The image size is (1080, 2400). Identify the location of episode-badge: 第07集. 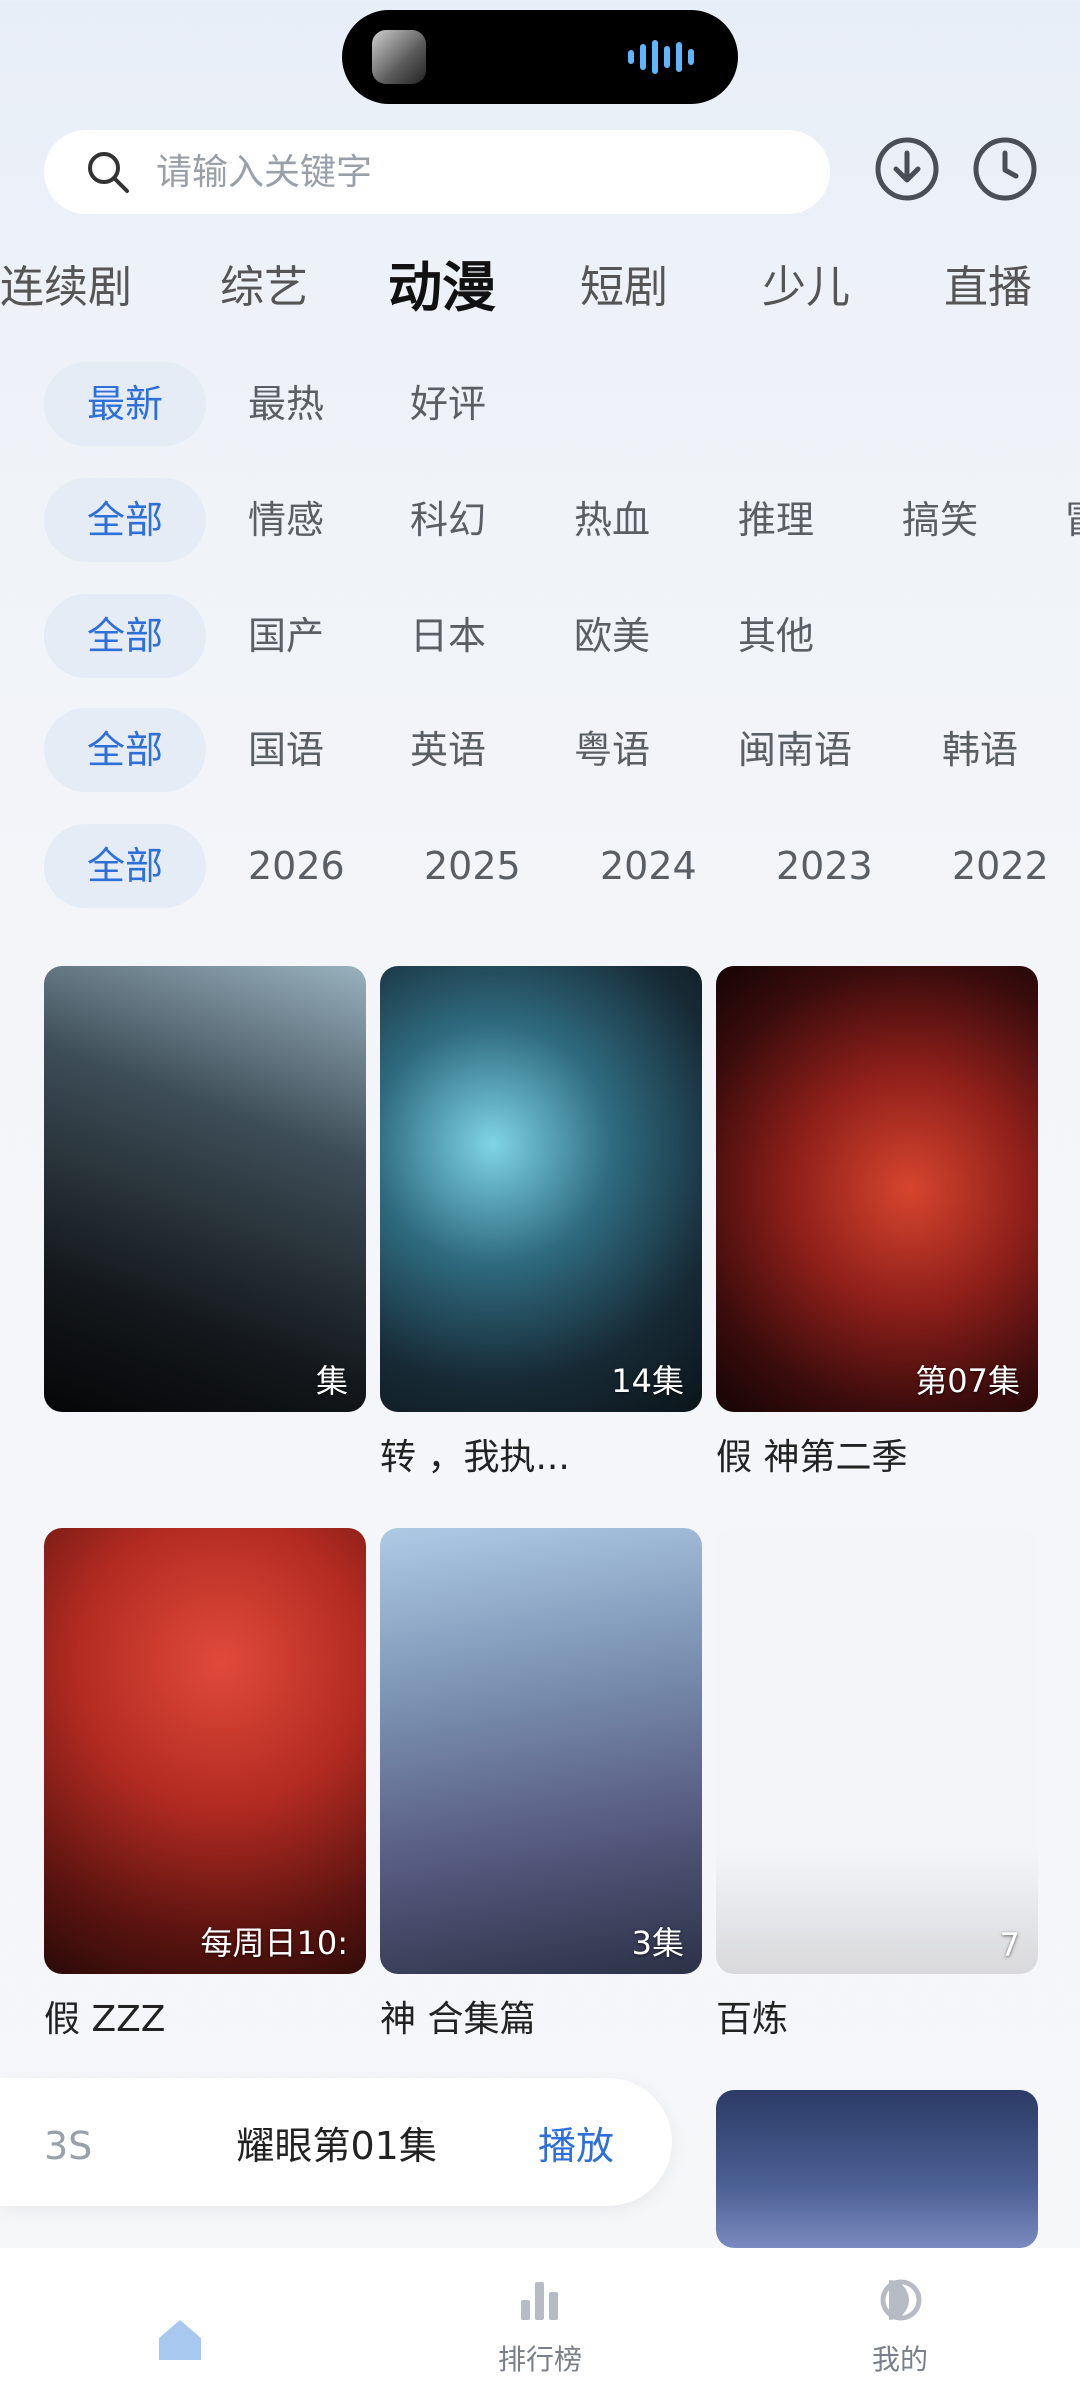
(967, 1381).